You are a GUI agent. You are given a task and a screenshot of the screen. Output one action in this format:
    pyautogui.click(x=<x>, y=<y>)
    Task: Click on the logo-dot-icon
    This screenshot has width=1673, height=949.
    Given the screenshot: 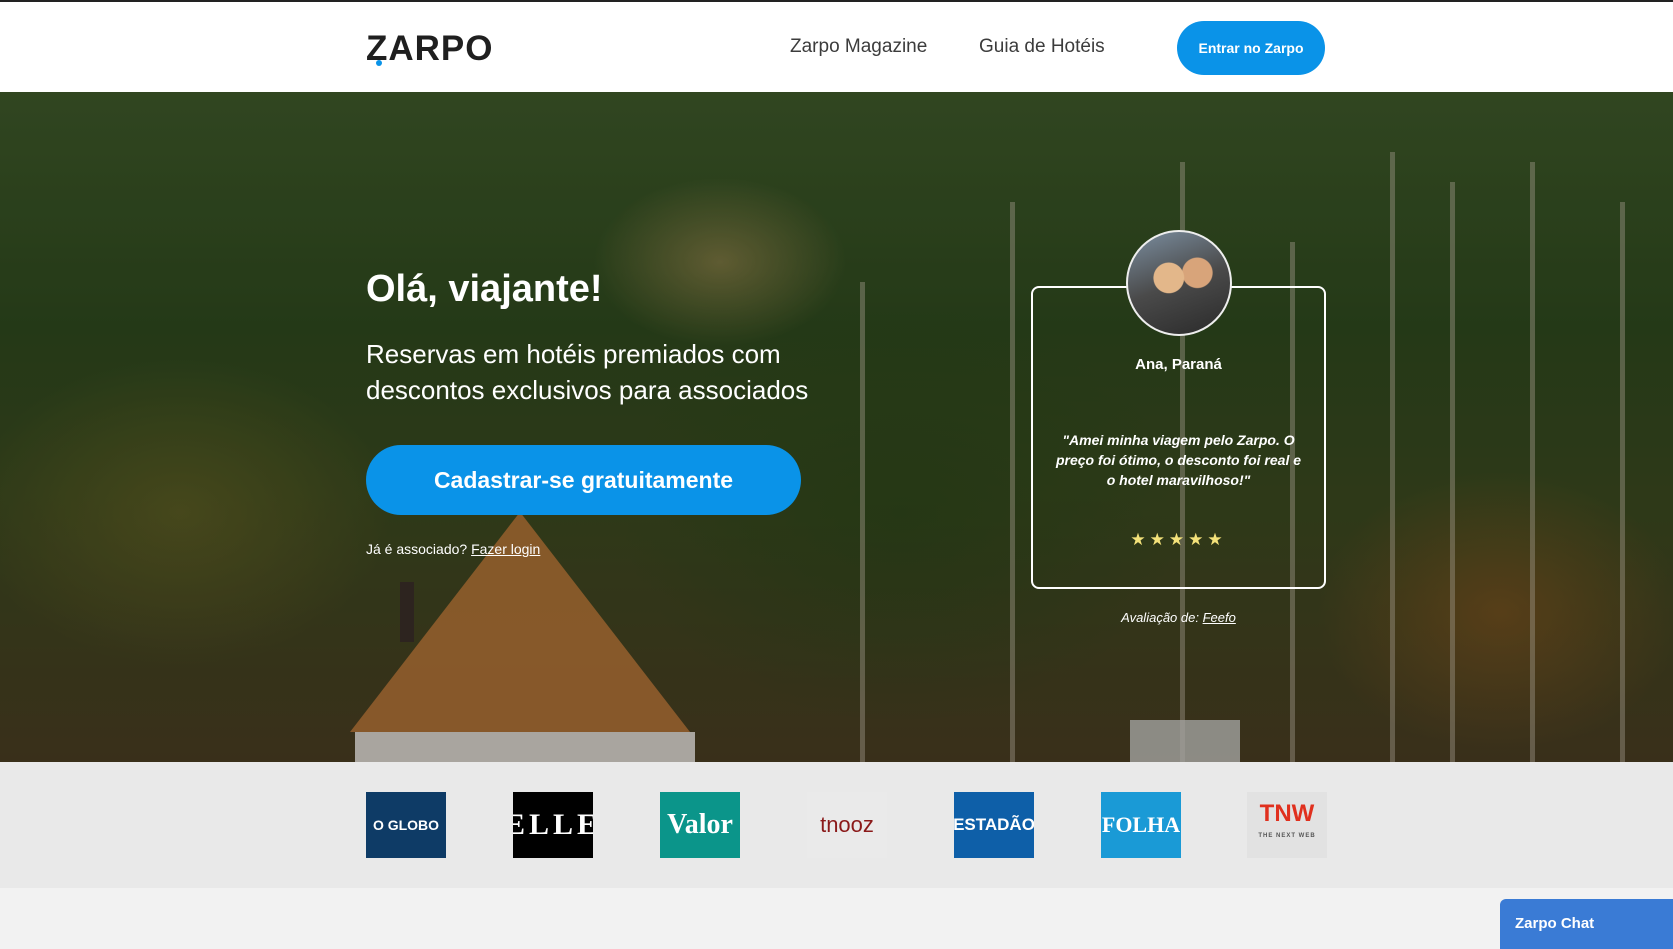 What is the action you would take?
    pyautogui.click(x=379, y=63)
    